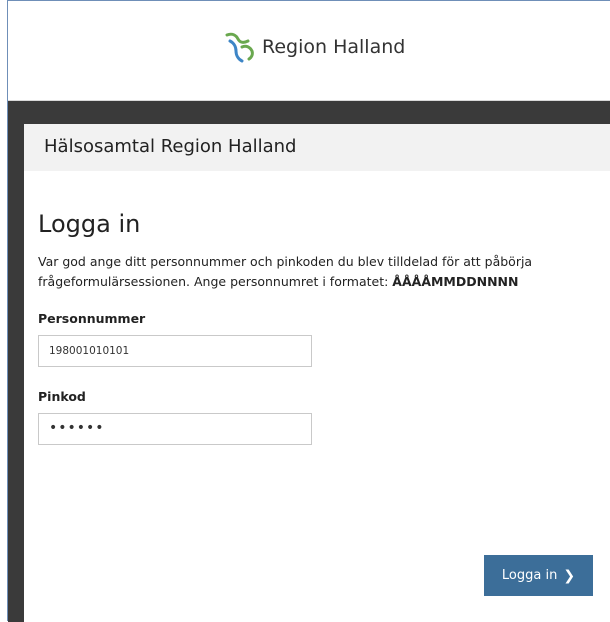 Image resolution: width=610 pixels, height=622 pixels. I want to click on subheader-title: Hälsosamtal Region Halland, so click(170, 146).